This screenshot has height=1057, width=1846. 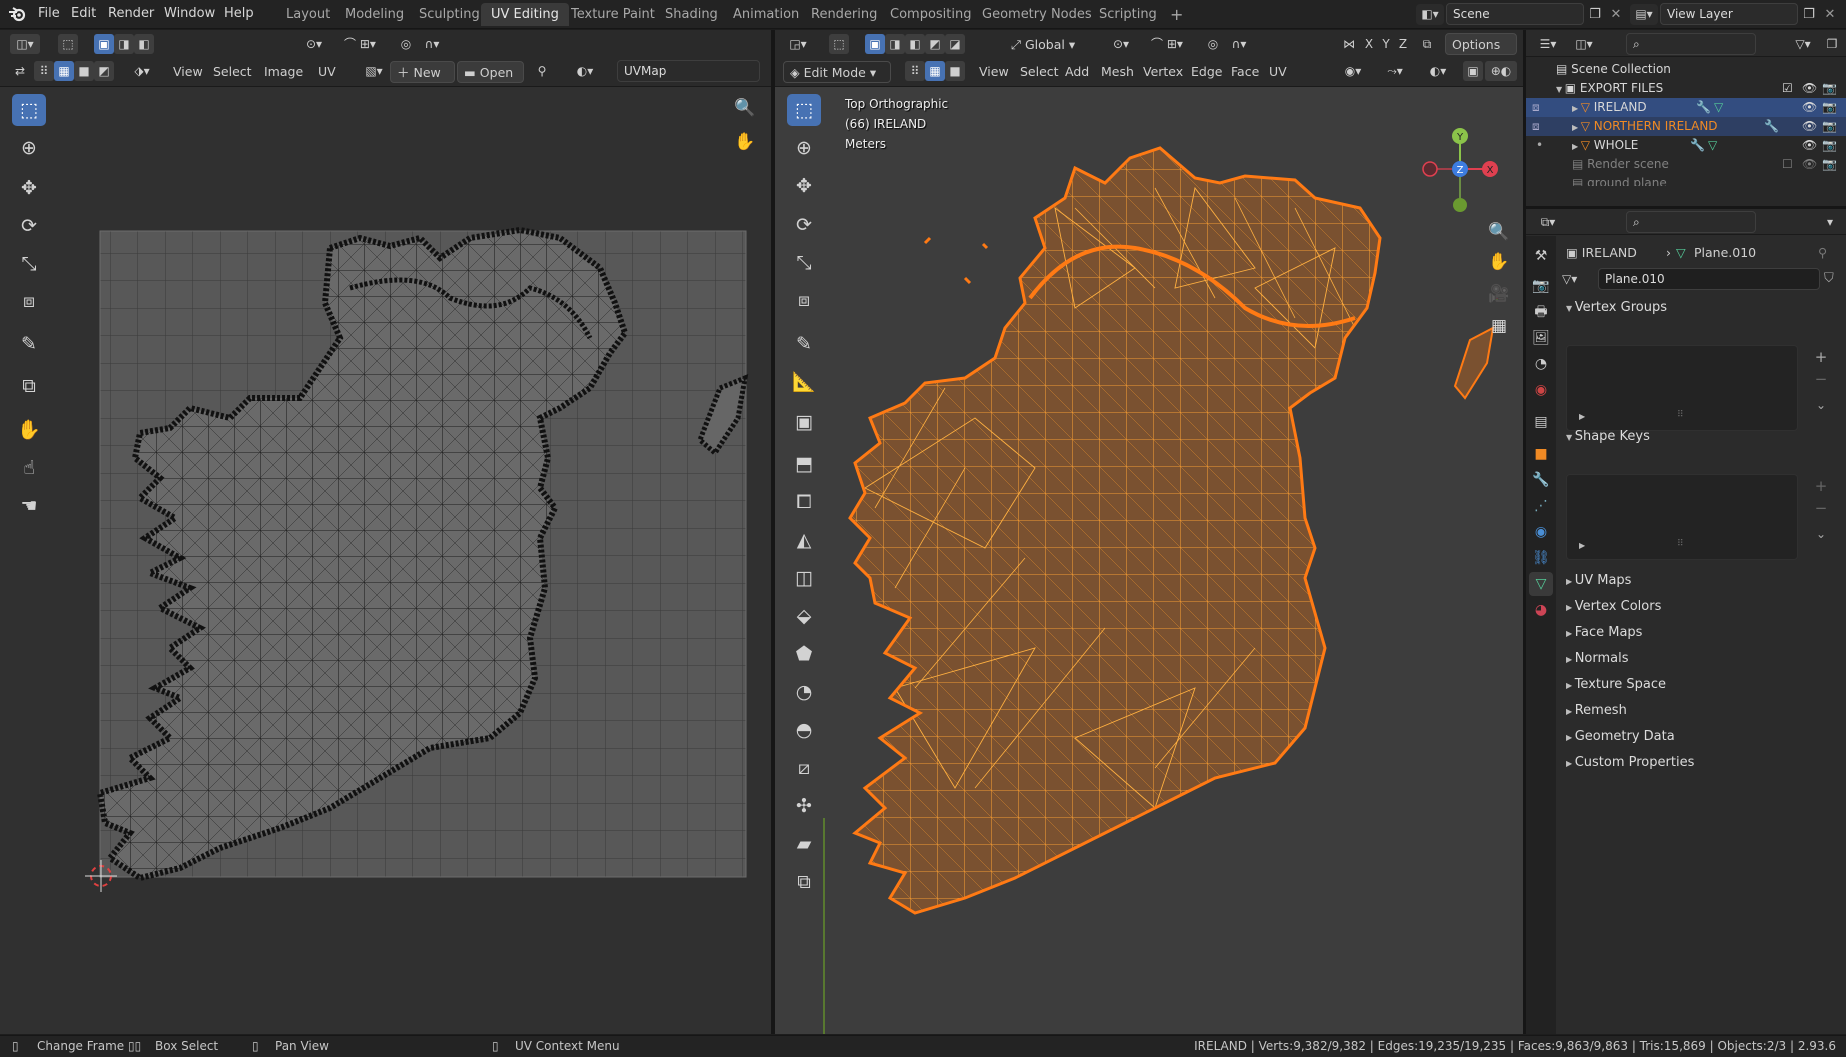 What do you see at coordinates (837, 72) in the screenshot?
I see `mode-dropdown: ◈ Edit Mode ▾` at bounding box center [837, 72].